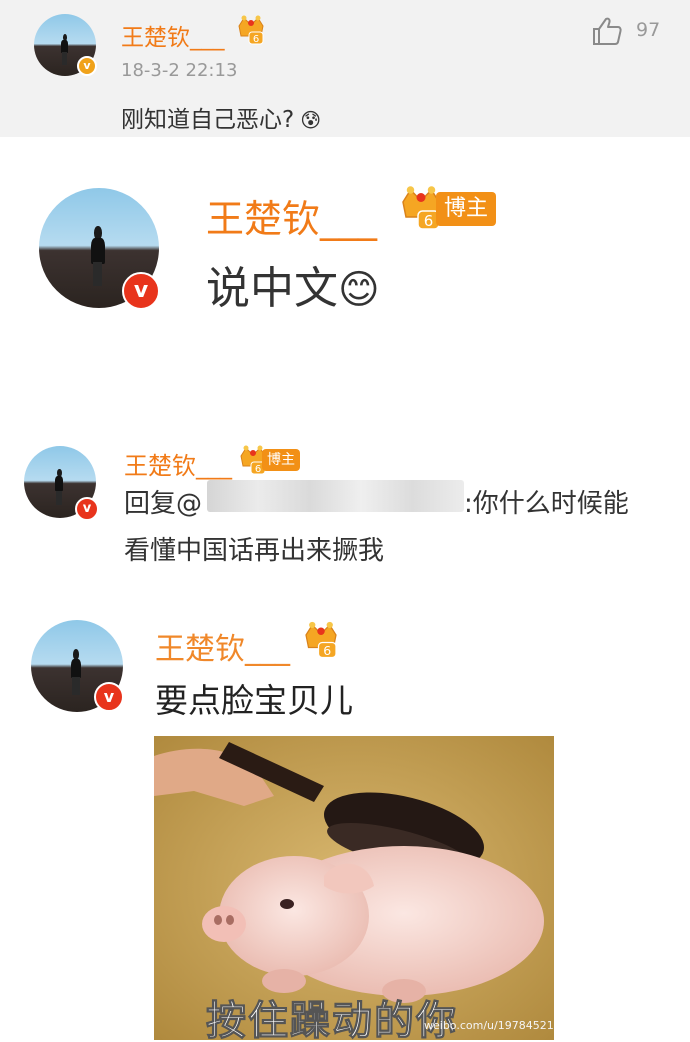  I want to click on reply-text-line2: 看懂中国话再出来撅我, so click(254, 551).